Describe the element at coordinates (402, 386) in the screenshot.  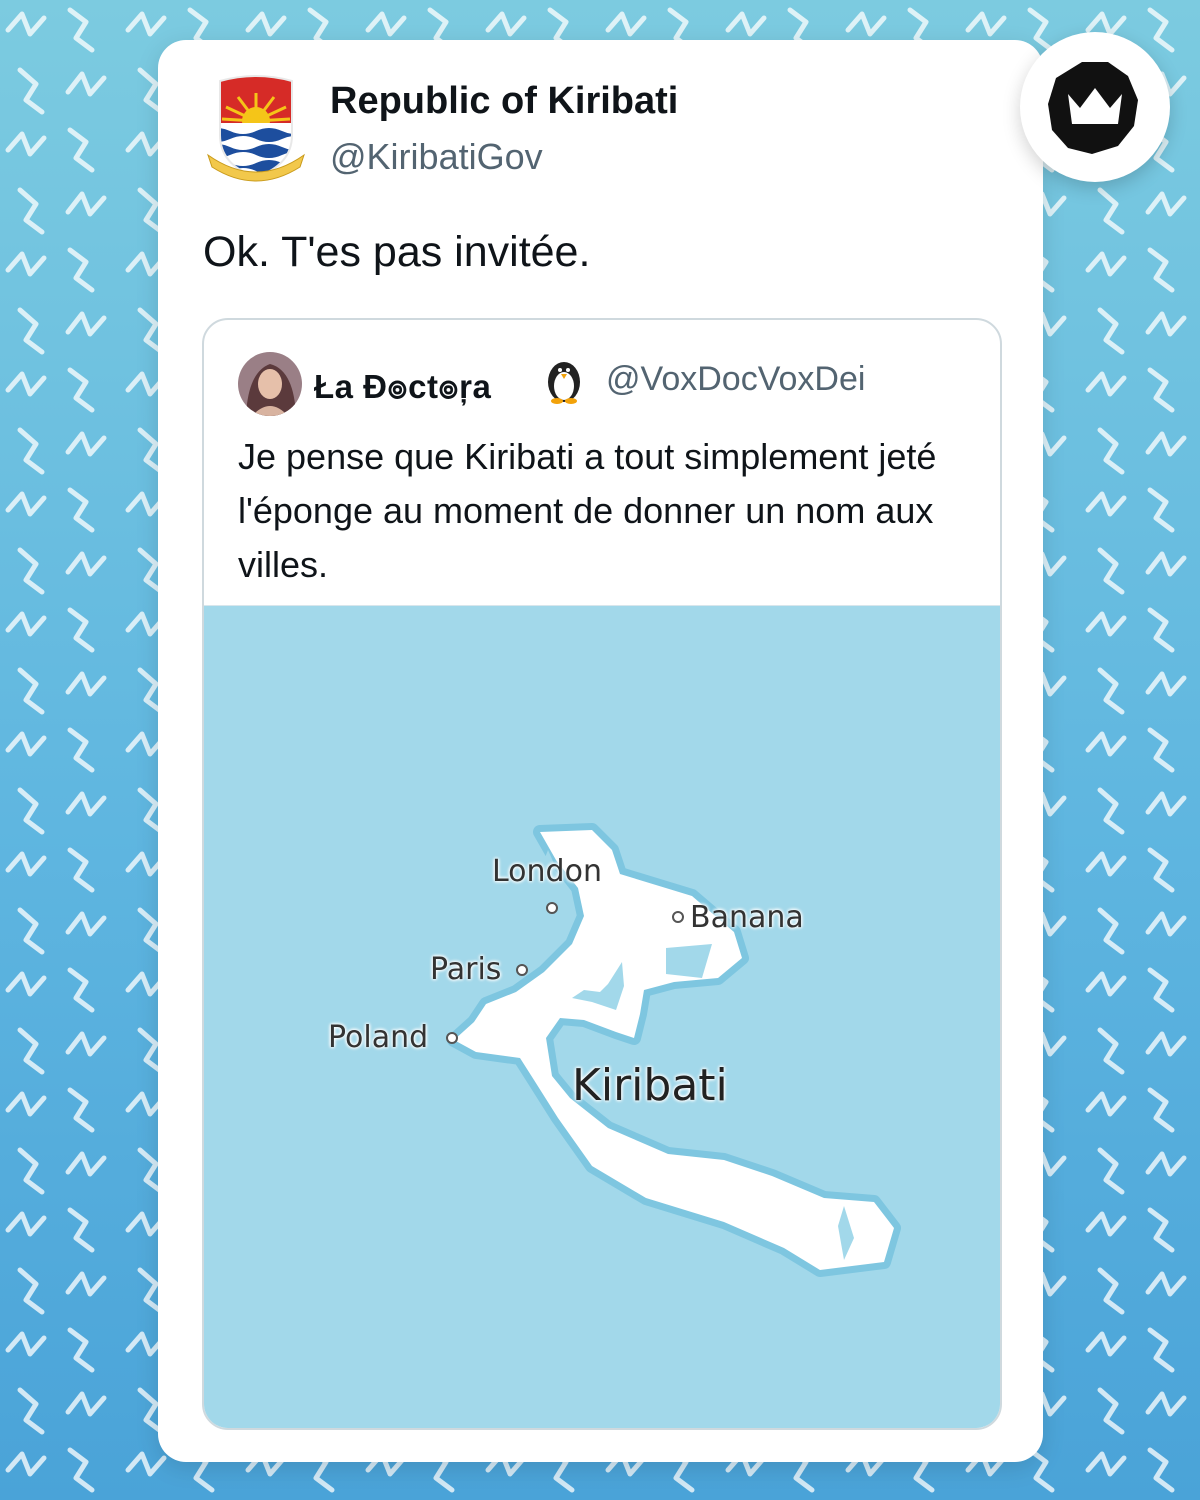
I see `quoted-author-name: Ła Ɖ๏ct๏ŗa` at that location.